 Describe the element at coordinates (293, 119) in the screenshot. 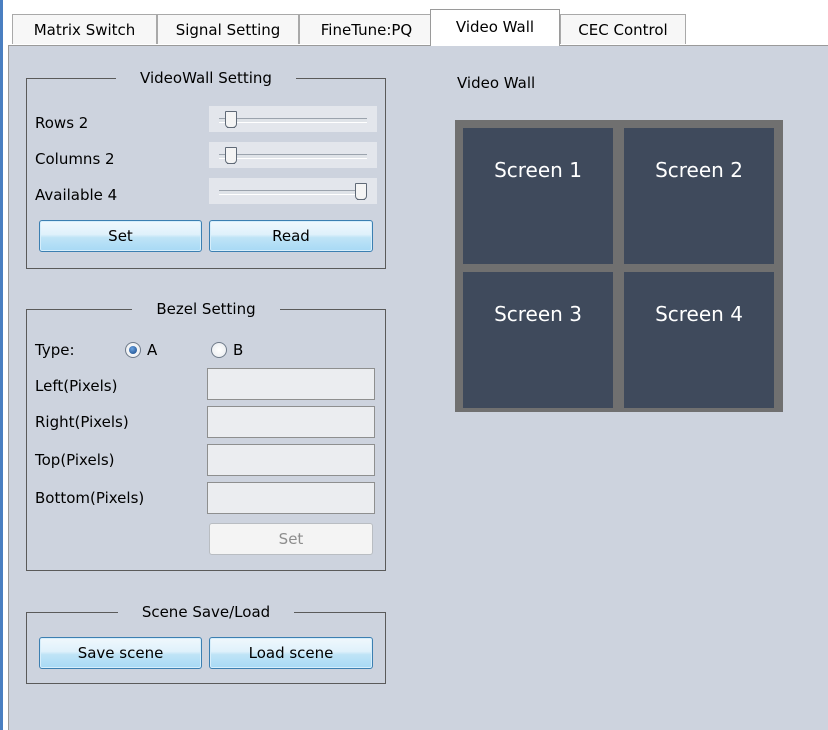

I see `rows-slider` at that location.